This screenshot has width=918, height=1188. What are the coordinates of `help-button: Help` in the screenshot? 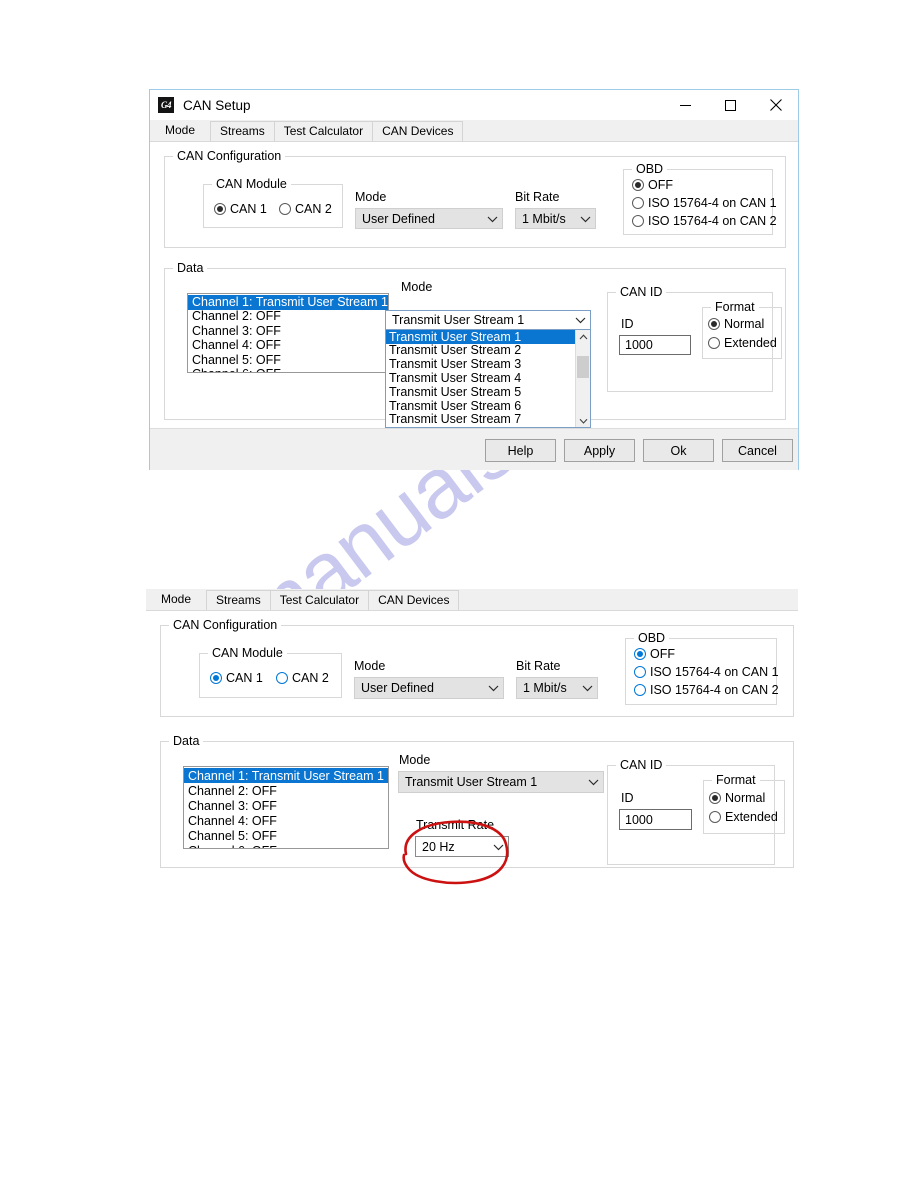 It's located at (520, 450).